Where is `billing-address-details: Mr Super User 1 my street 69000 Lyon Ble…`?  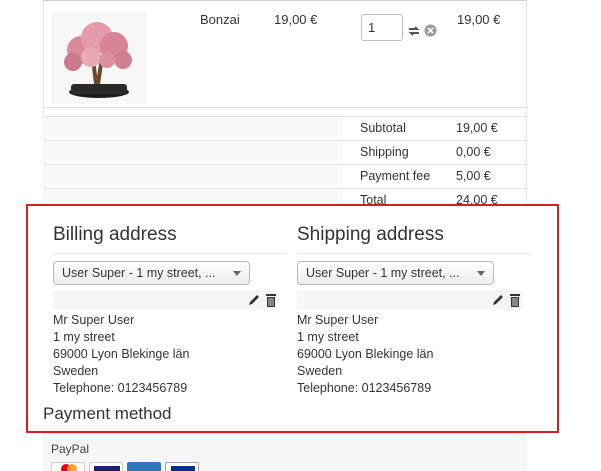 billing-address-details: Mr Super User 1 my street 69000 Lyon Ble… is located at coordinates (121, 354).